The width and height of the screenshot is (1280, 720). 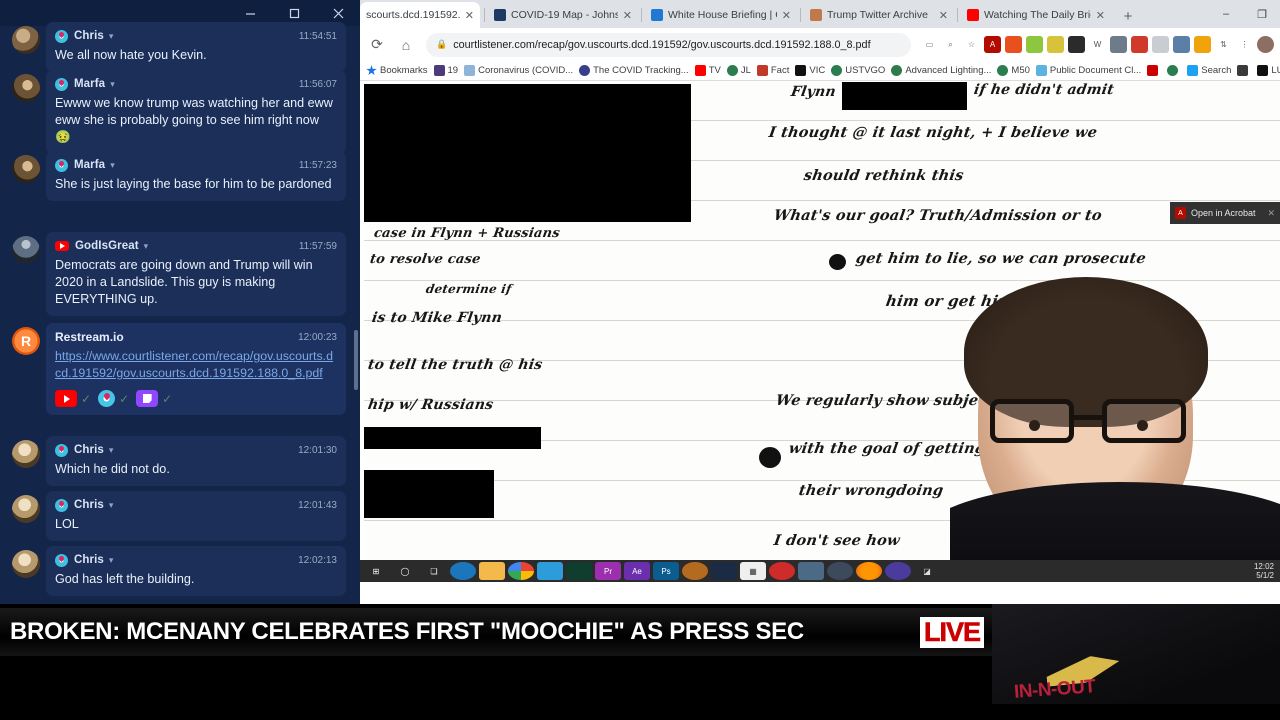 I want to click on chat-timestamp: 11:57:23, so click(x=317, y=165).